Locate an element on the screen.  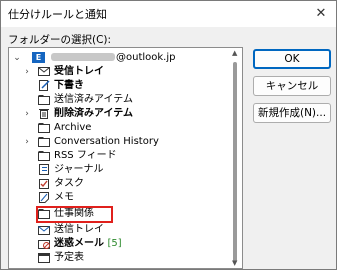
tree-item-conversation-history: › Conversation History is located at coordinates (119, 142).